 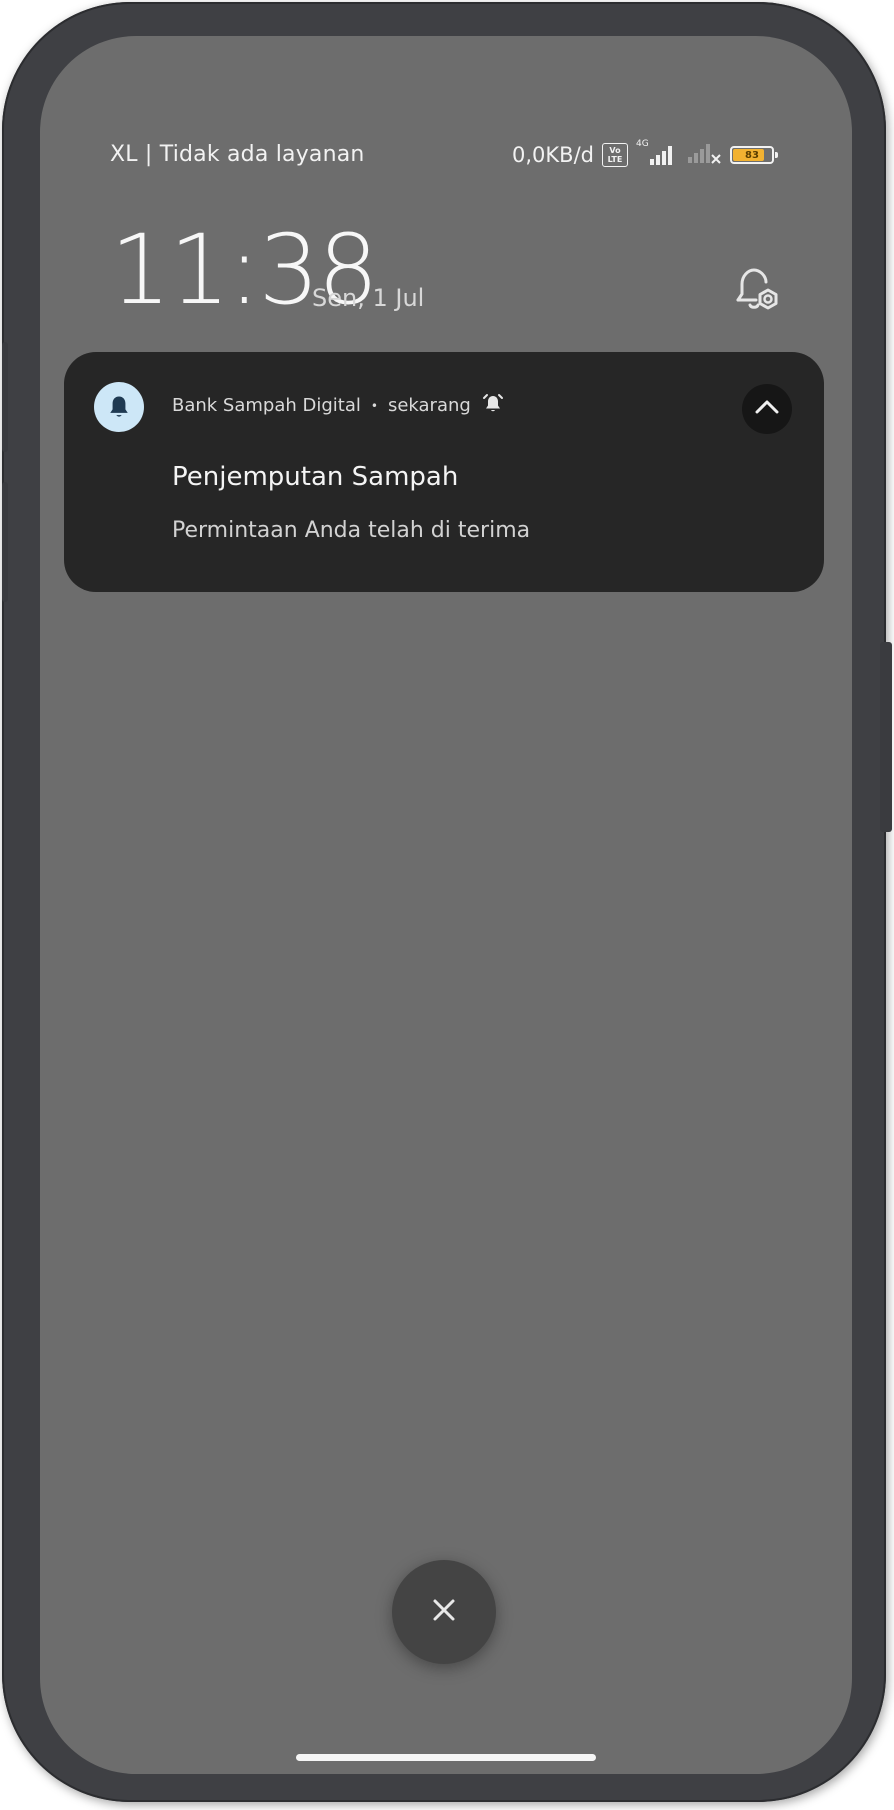 I want to click on alarm-bell-icon, so click(x=493, y=405).